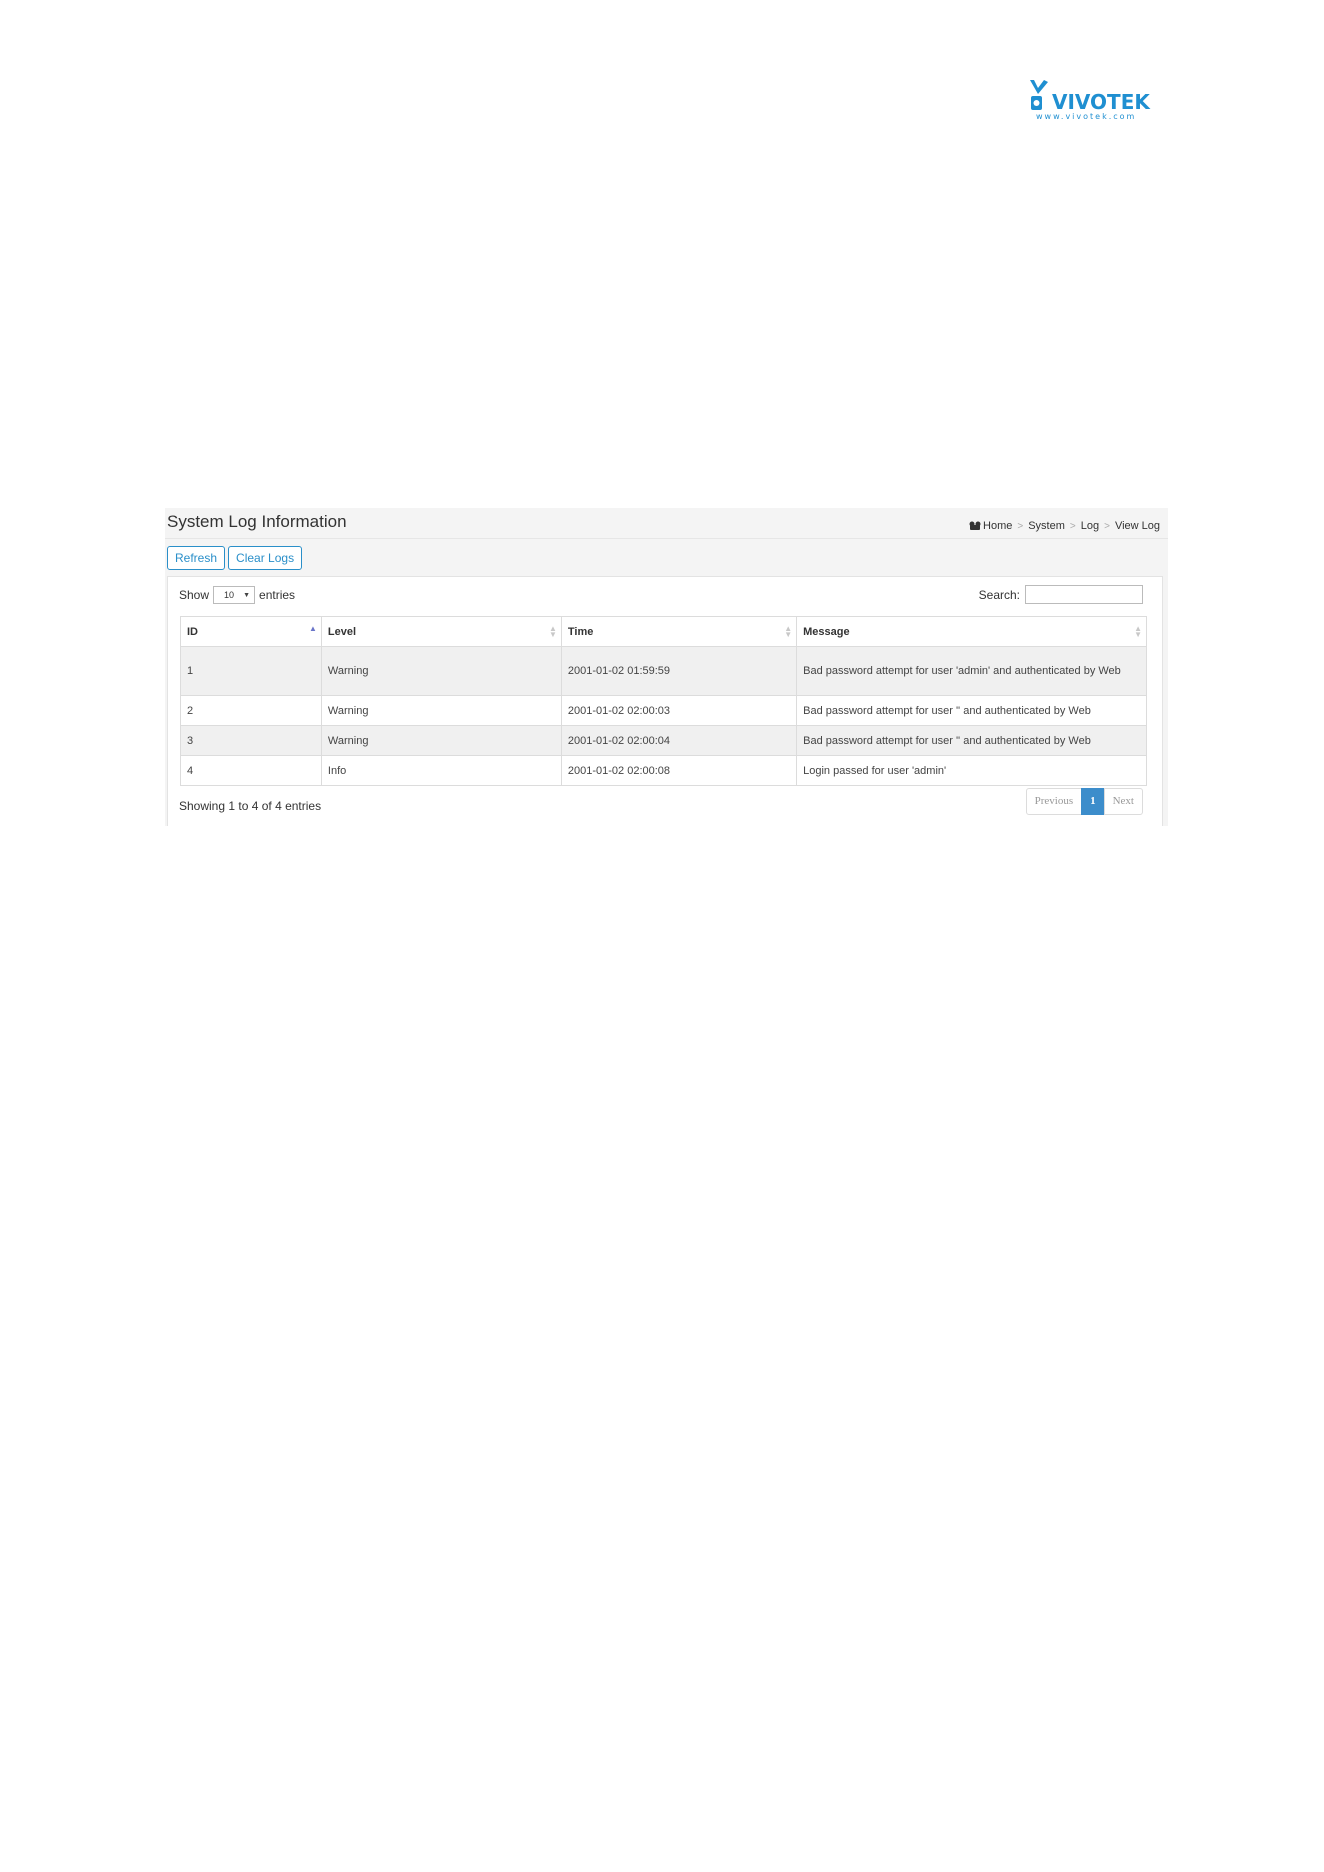  Describe the element at coordinates (257, 521) in the screenshot. I see `page-title: System Log Information` at that location.